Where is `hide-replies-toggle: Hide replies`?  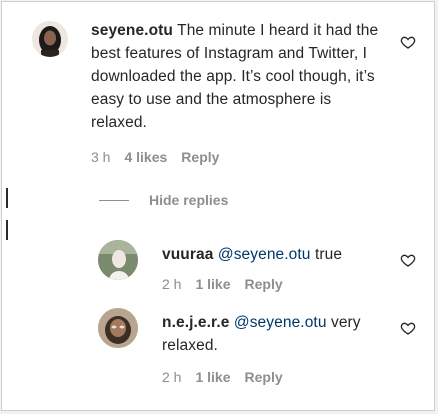 hide-replies-toggle: Hide replies is located at coordinates (163, 200).